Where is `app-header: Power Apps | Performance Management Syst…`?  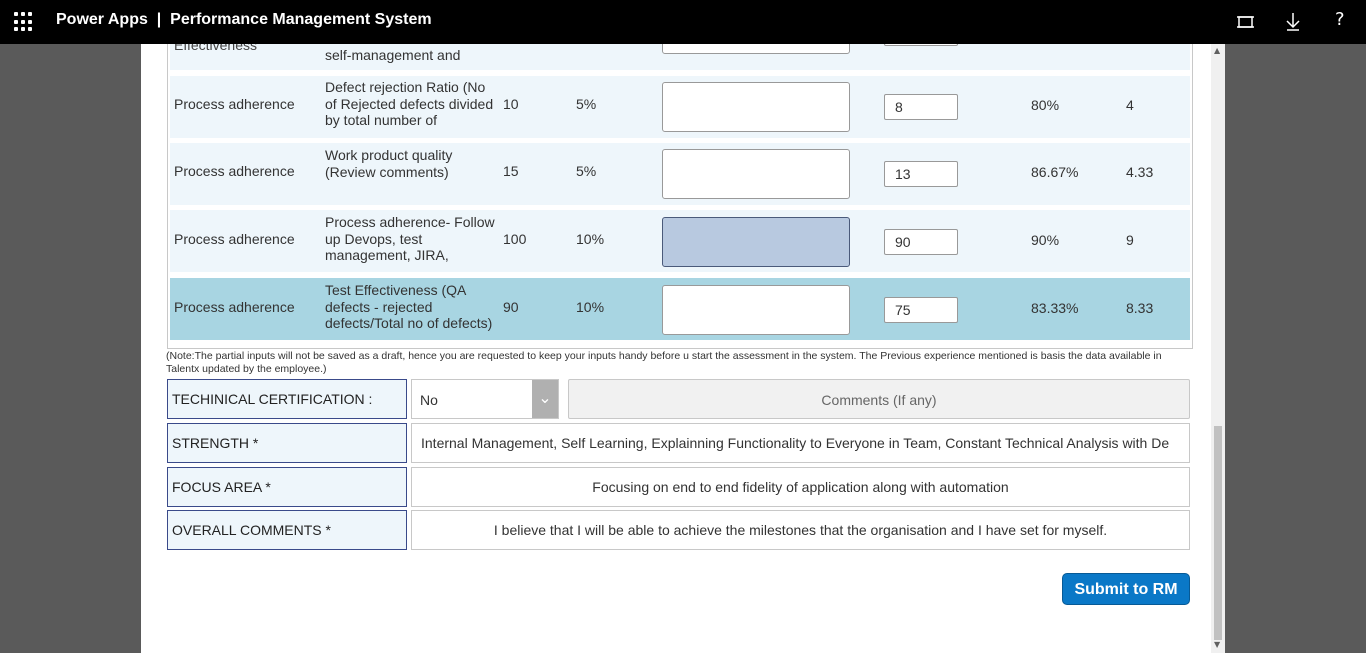
app-header: Power Apps | Performance Management Syst… is located at coordinates (683, 22).